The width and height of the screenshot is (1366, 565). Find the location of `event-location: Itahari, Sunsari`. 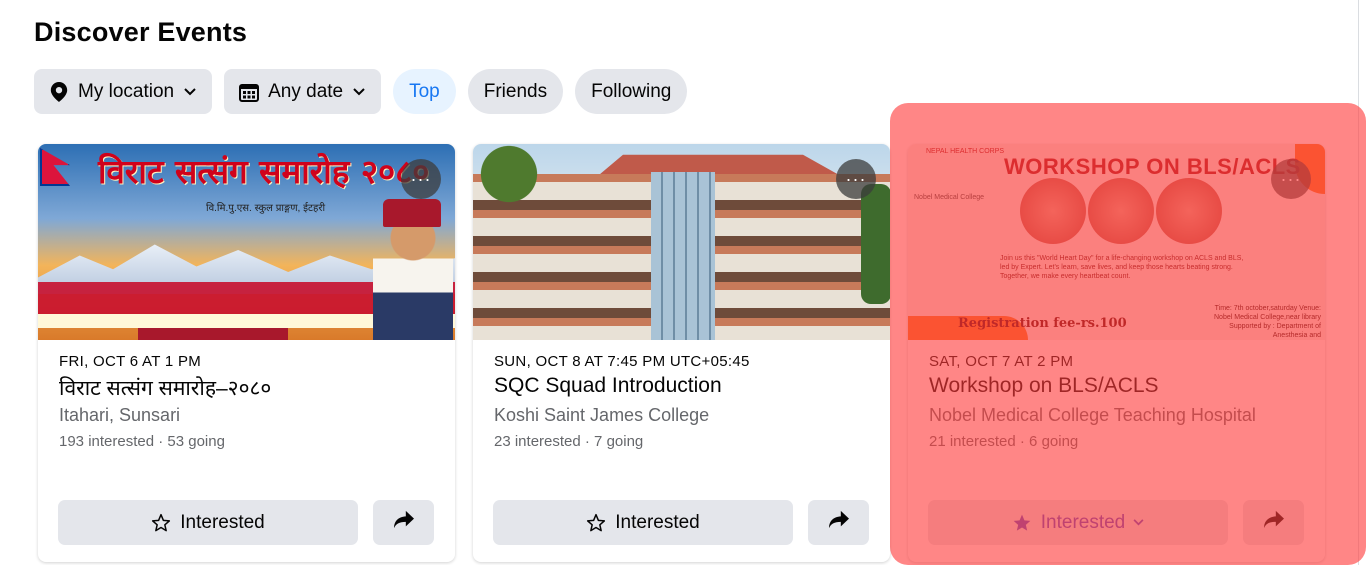

event-location: Itahari, Sunsari is located at coordinates (119, 415).